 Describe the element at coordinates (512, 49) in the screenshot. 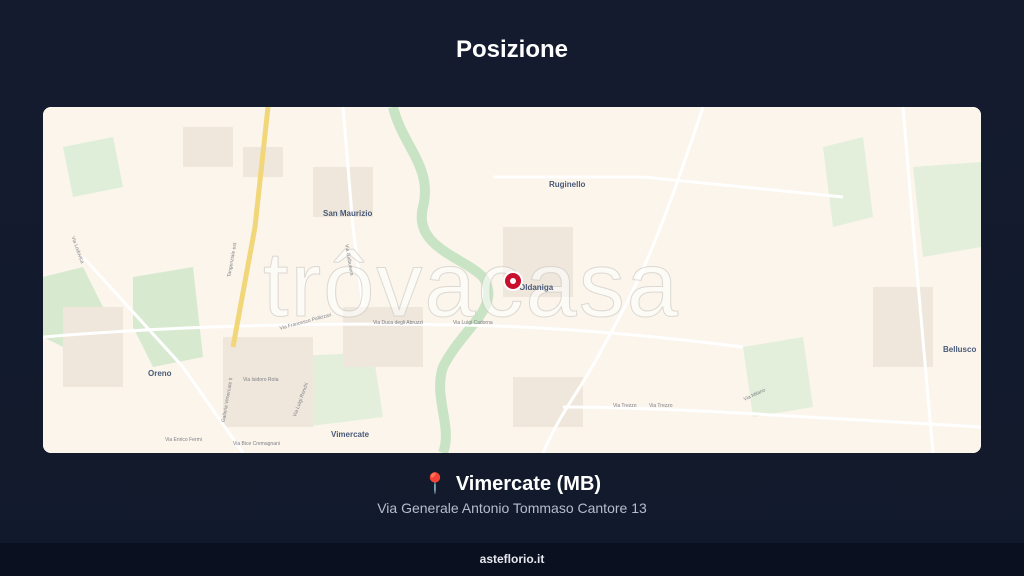

I see `page-title: Posizione` at that location.